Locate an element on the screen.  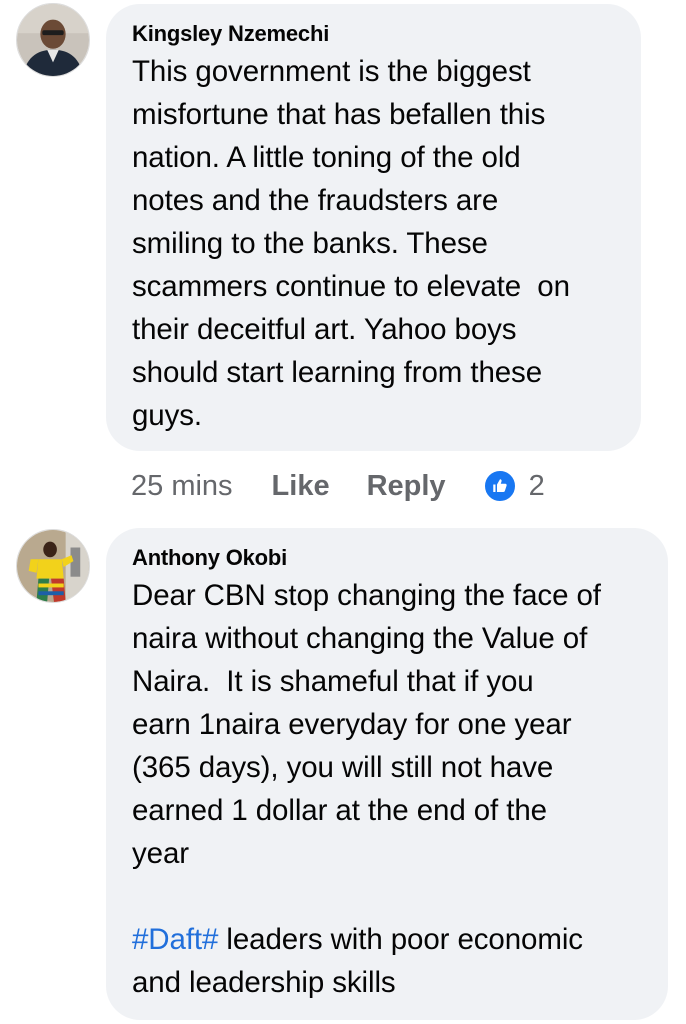
reaction-count: 2 is located at coordinates (536, 485).